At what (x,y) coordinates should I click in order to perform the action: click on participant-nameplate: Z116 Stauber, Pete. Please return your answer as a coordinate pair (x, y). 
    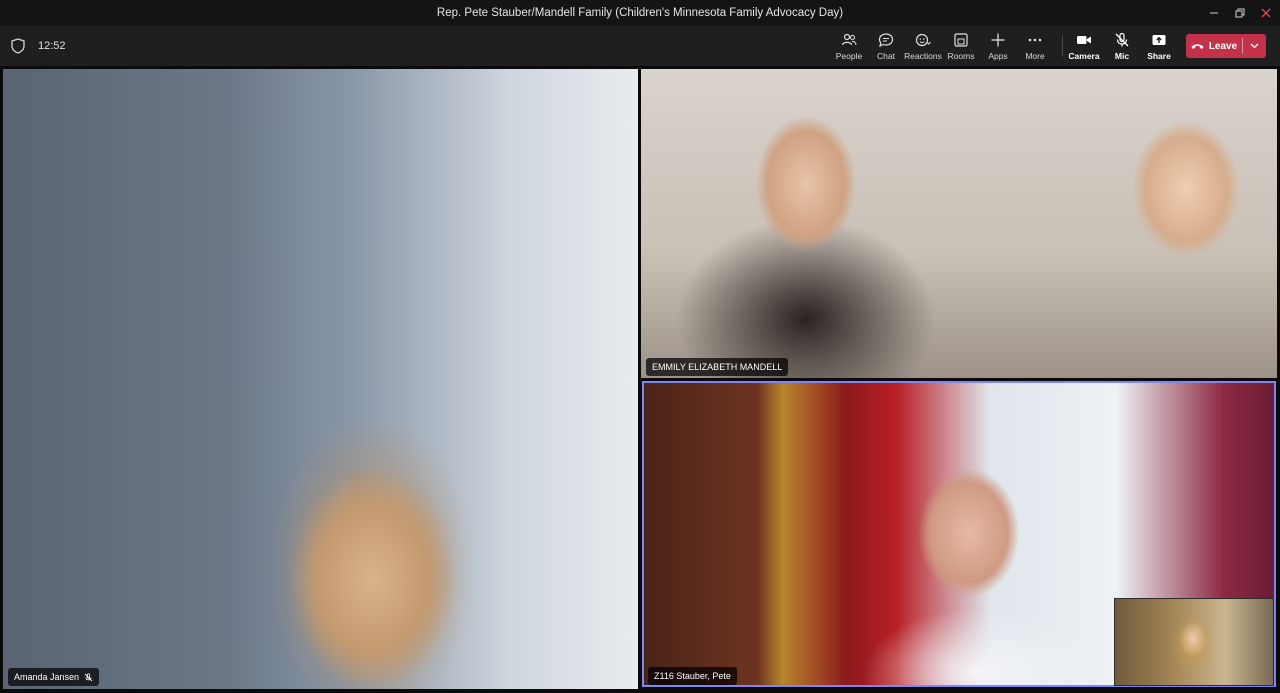
    Looking at the image, I should click on (692, 676).